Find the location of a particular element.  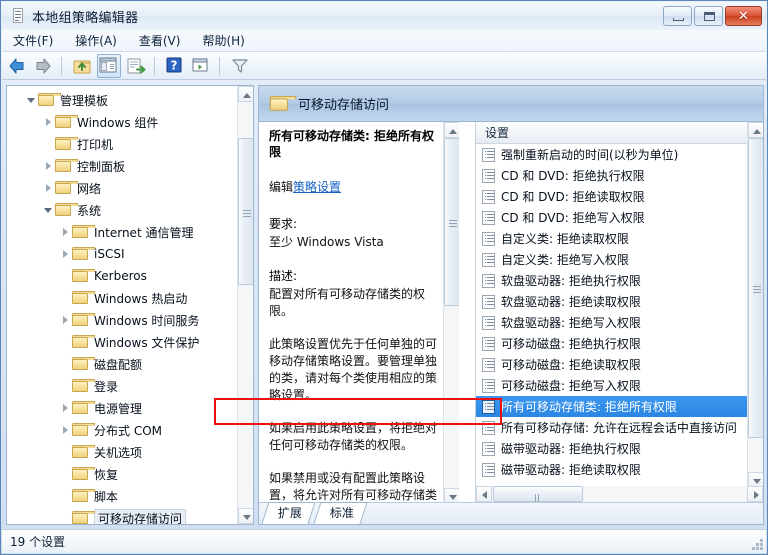

edit-prefix: 编辑 is located at coordinates (281, 187).